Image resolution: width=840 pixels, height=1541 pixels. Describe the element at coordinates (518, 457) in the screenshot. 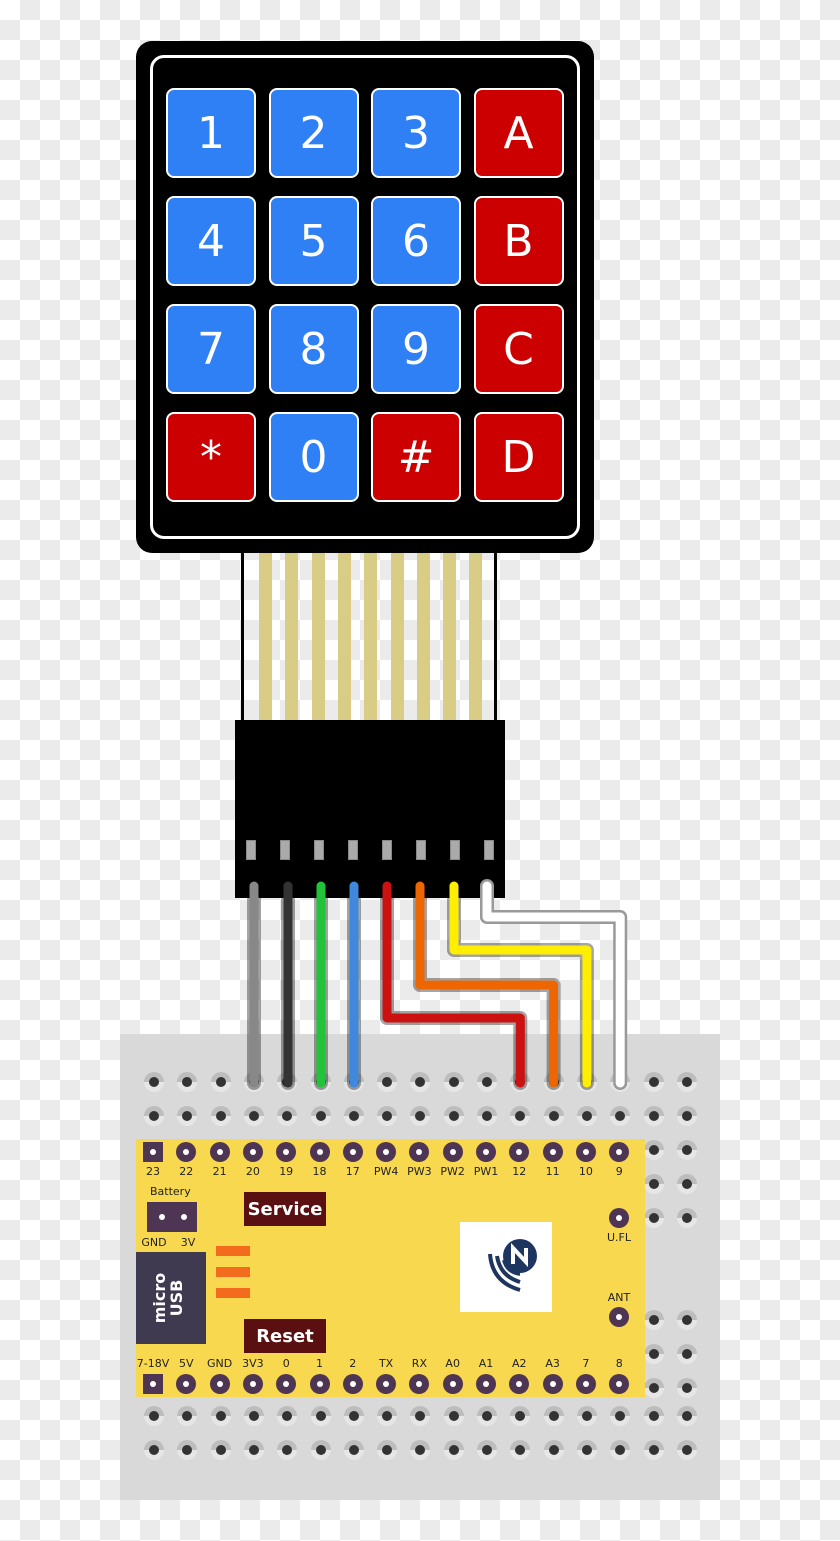

I see `key-D: D` at that location.